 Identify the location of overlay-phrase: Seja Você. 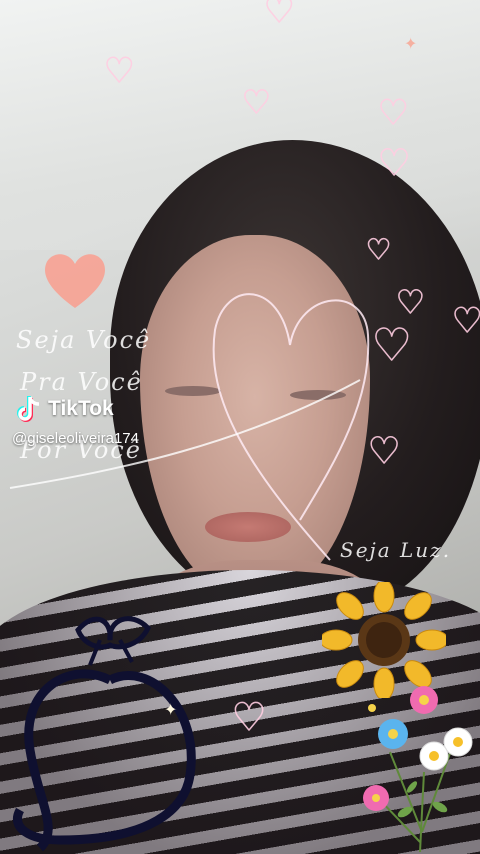
(84, 340).